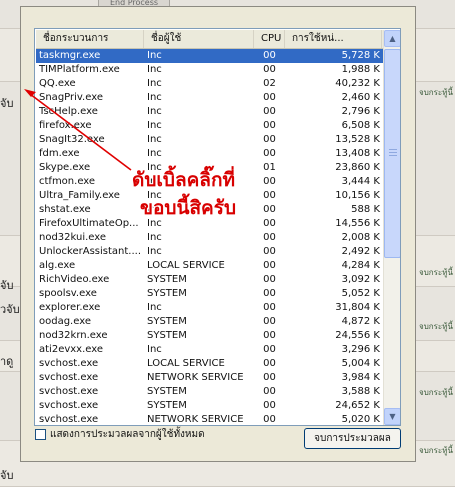 The width and height of the screenshot is (455, 487). Describe the element at coordinates (209, 364) in the screenshot. I see `process-row: svchost.exe LOCAL SERVICE 00 5,004 K` at that location.